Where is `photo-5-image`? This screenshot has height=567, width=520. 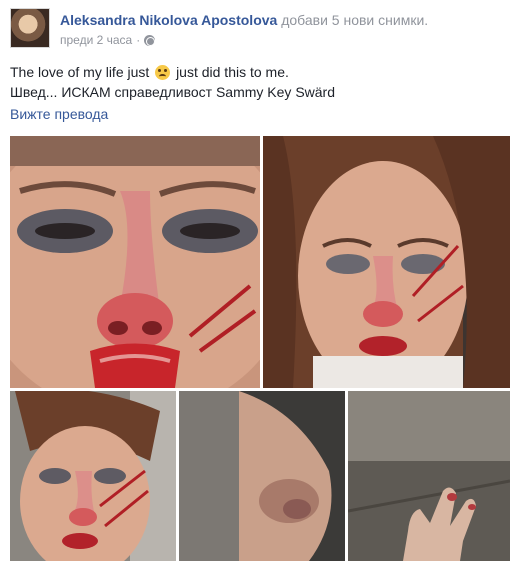 photo-5-image is located at coordinates (429, 476).